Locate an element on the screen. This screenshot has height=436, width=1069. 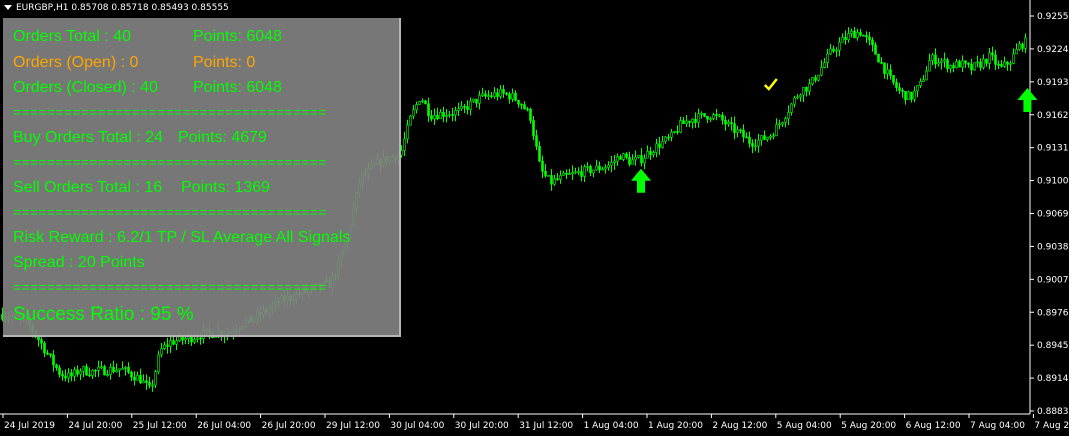
y-tick-label: 0.91930 is located at coordinates (1053, 83).